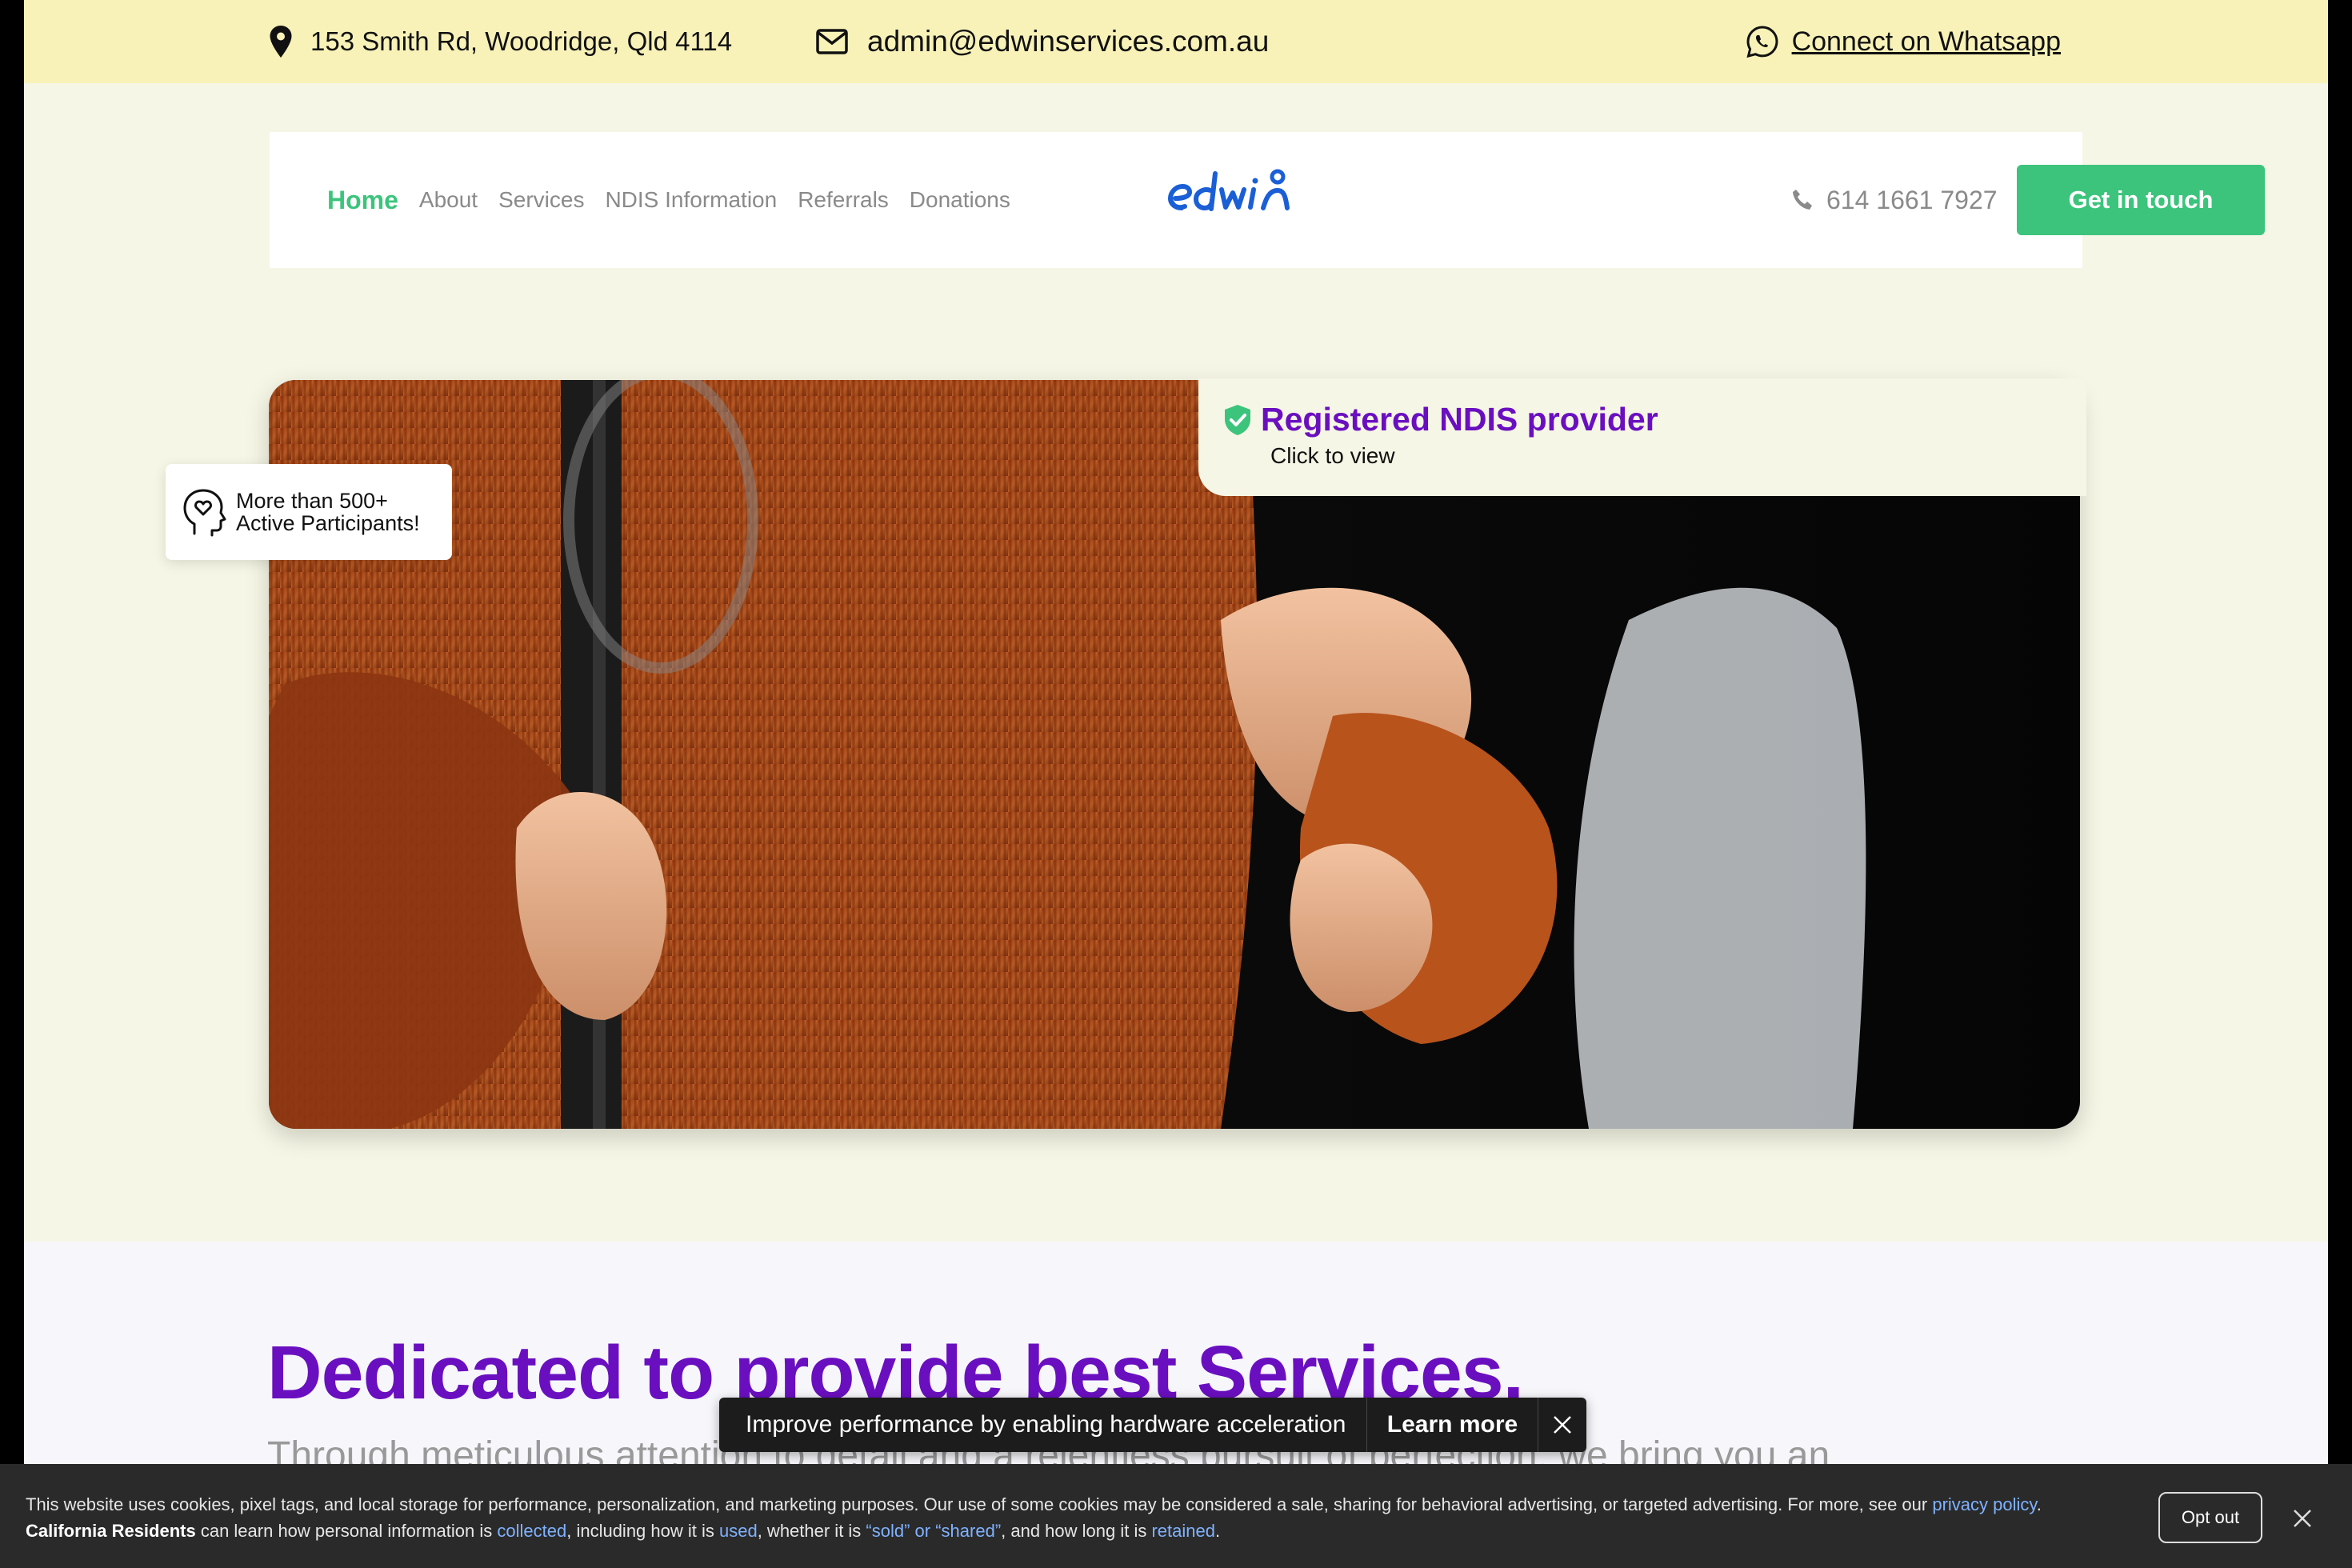 The image size is (2352, 1568). What do you see at coordinates (1332, 455) in the screenshot?
I see `ndis-badge-subtitle: Click to view` at bounding box center [1332, 455].